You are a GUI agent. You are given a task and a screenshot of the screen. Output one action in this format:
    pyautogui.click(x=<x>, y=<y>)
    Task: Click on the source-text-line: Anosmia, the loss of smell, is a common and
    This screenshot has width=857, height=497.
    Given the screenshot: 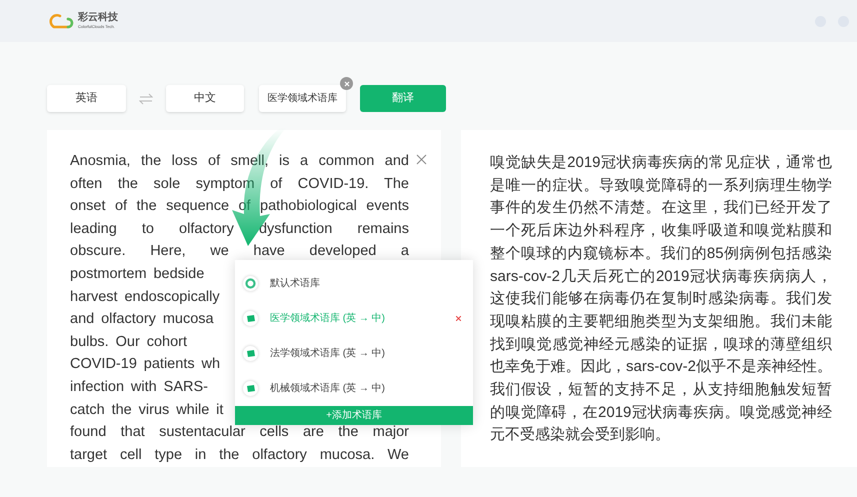 What is the action you would take?
    pyautogui.click(x=239, y=161)
    